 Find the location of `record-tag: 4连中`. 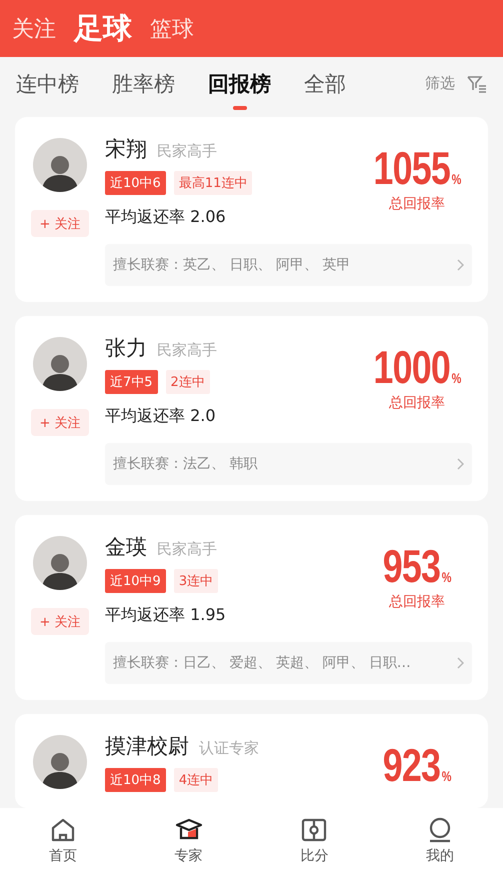

record-tag: 4连中 is located at coordinates (196, 780).